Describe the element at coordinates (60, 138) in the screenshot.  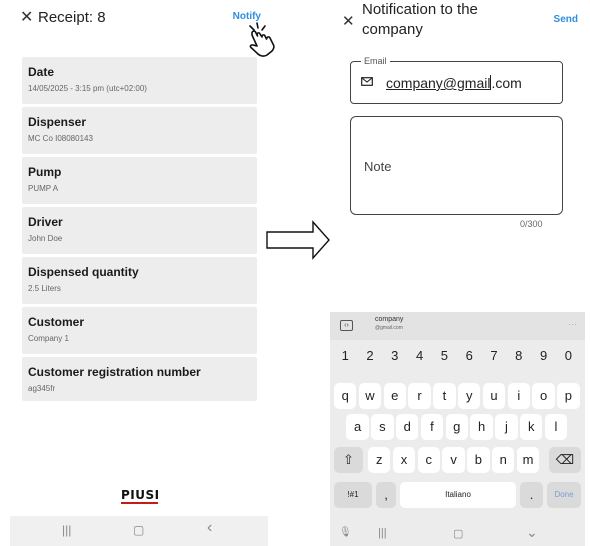
I see `card-value: MC Co I08080143` at that location.